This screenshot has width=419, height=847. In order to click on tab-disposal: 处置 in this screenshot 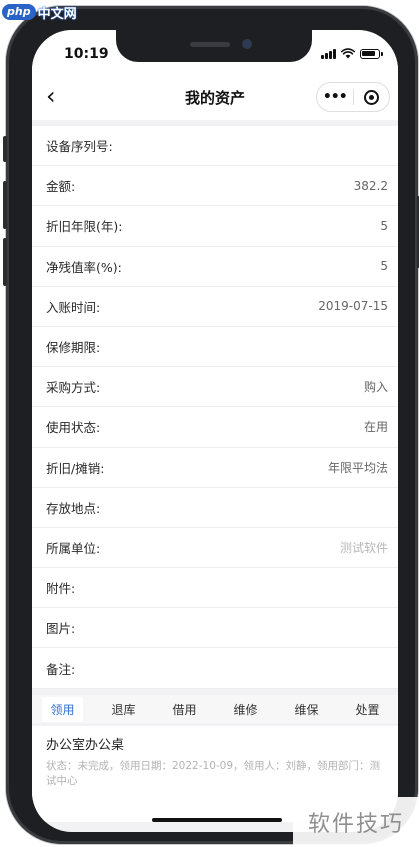, I will do `click(367, 709)`.